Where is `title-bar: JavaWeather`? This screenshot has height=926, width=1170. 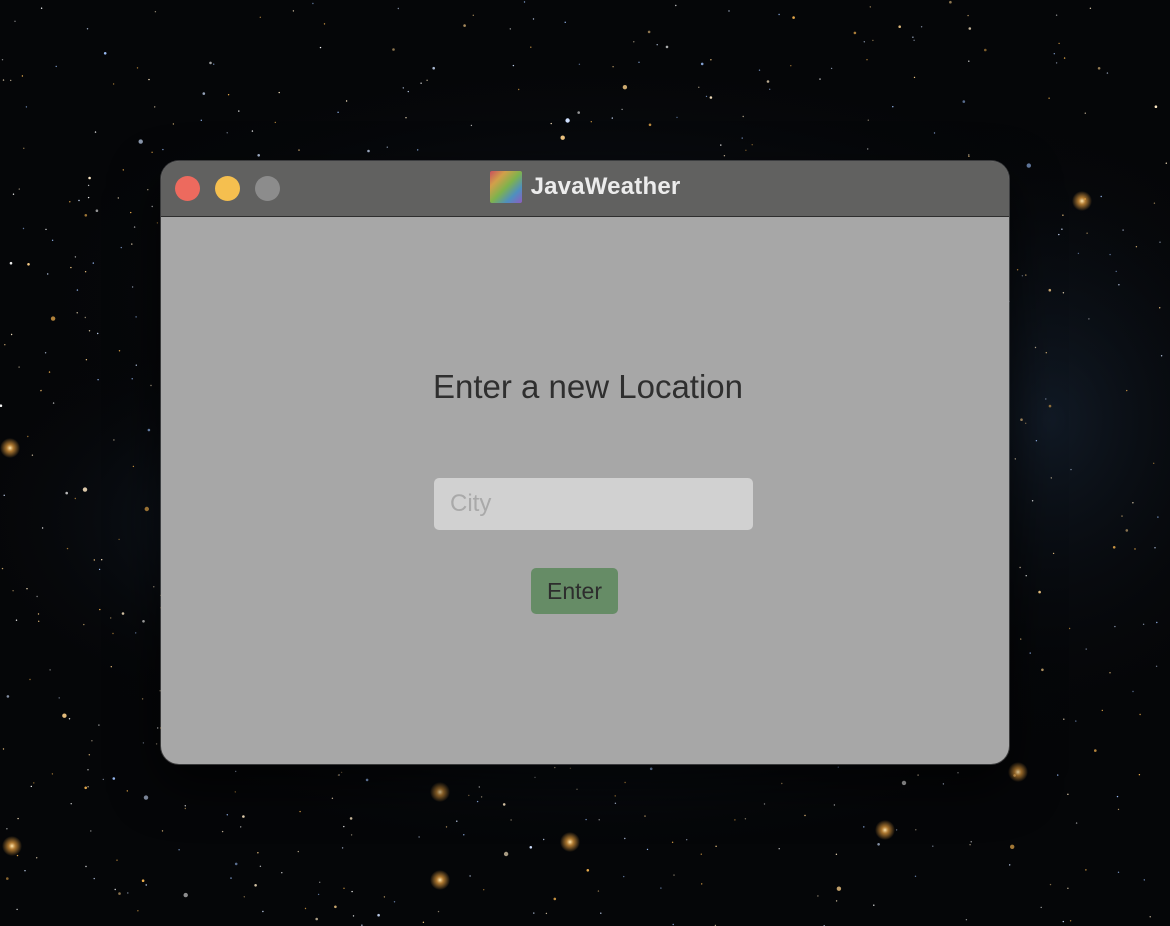
title-bar: JavaWeather is located at coordinates (585, 189).